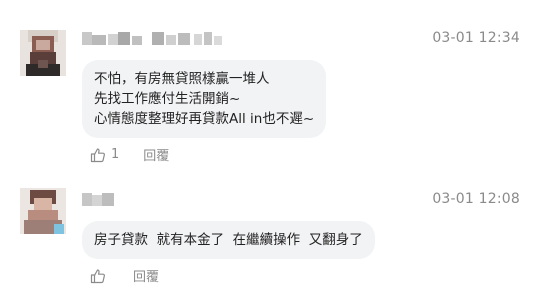  I want to click on like-count: 1, so click(115, 154).